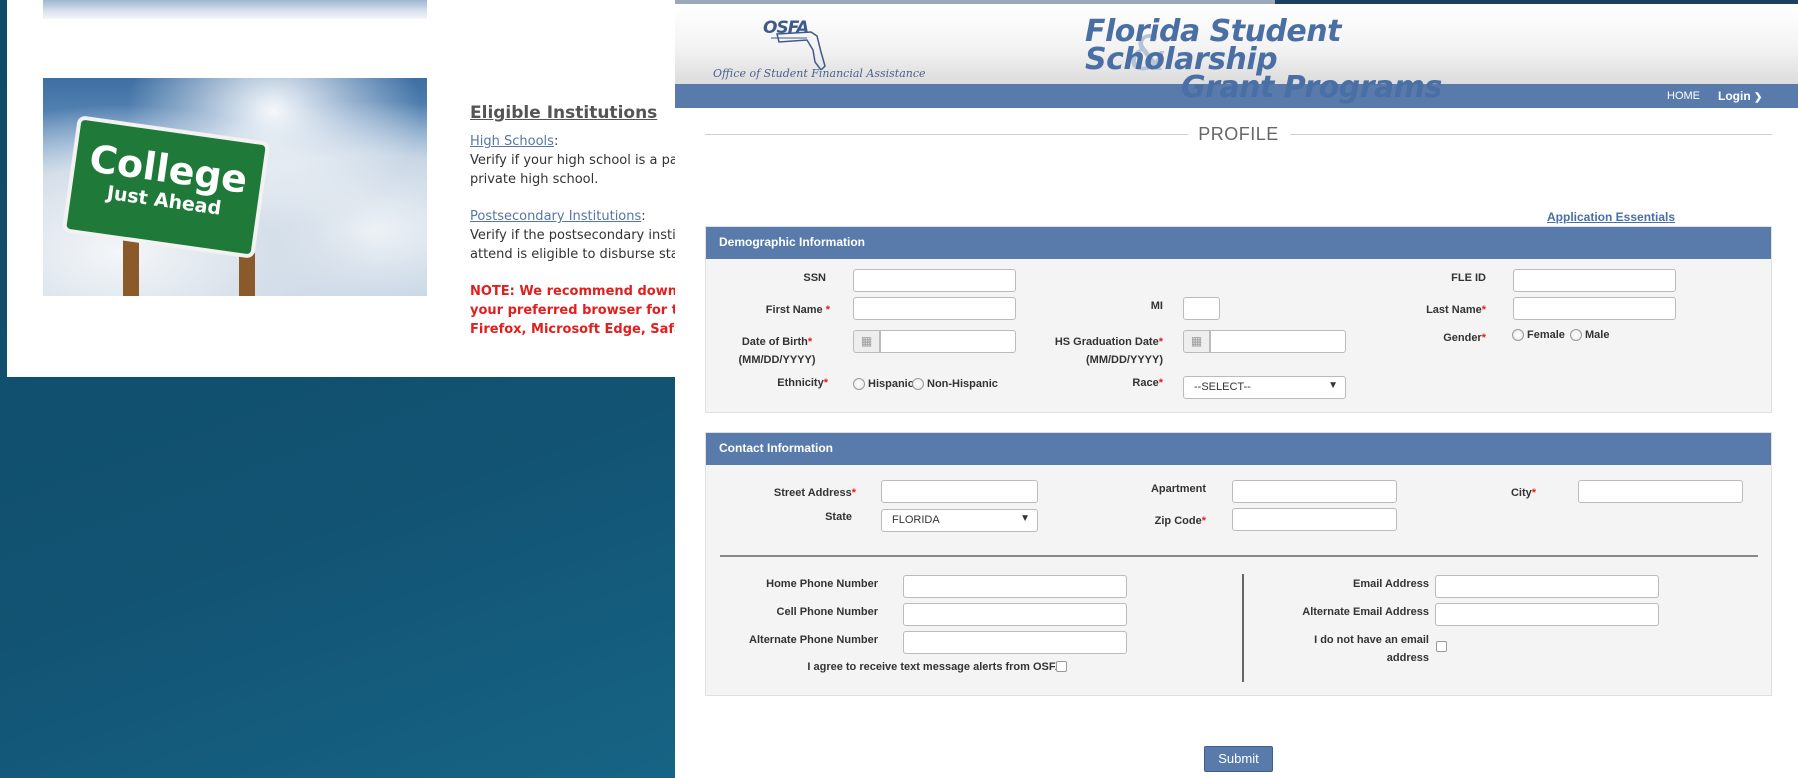  I want to click on cell-phone-input, so click(1015, 614).